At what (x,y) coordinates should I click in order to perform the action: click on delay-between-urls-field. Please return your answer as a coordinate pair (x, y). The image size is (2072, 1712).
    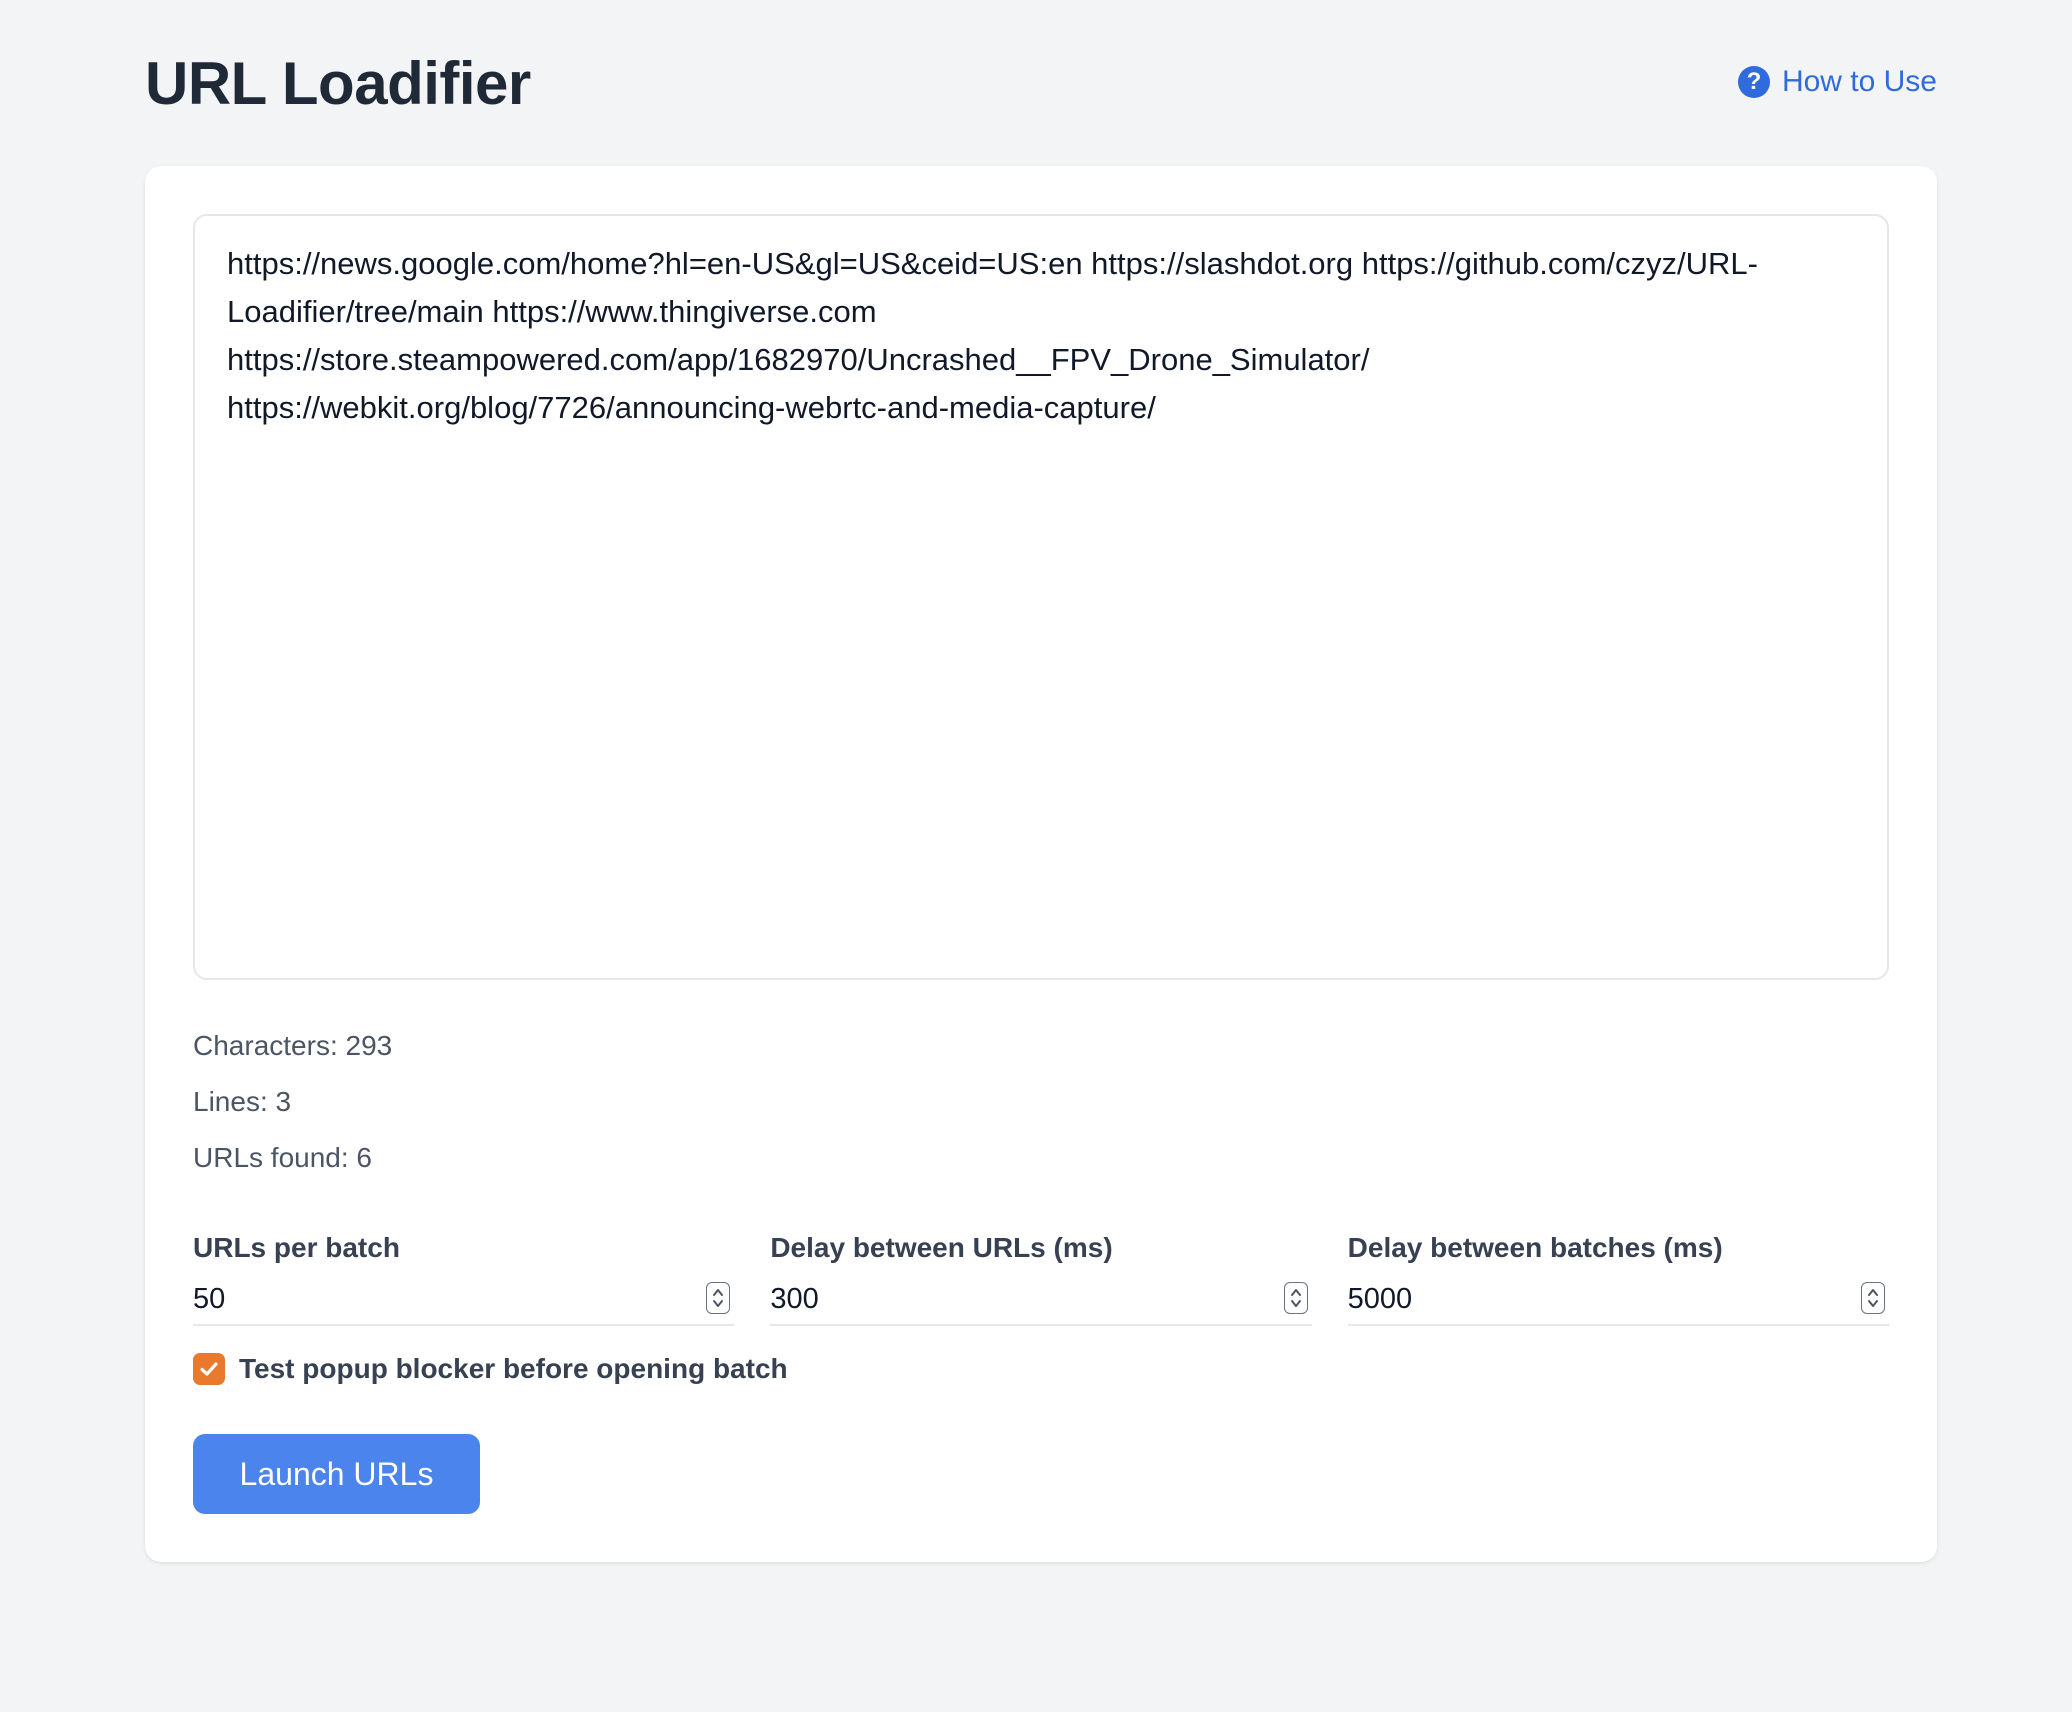
    Looking at the image, I should click on (1041, 1300).